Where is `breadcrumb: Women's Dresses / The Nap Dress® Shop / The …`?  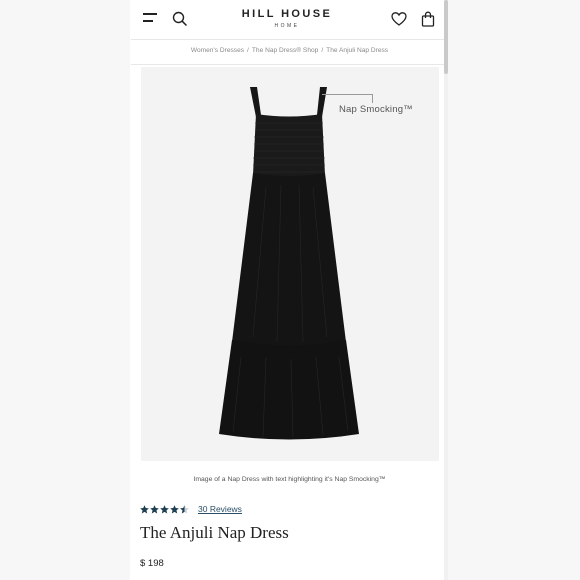
breadcrumb: Women's Dresses / The Nap Dress® Shop / The … is located at coordinates (289, 52).